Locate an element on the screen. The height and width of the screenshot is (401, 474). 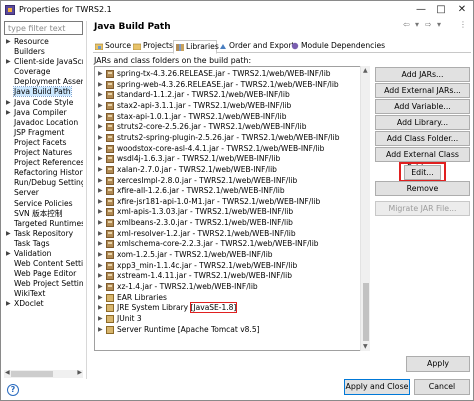
tree-item: ▶ Validation is located at coordinates (43, 254).